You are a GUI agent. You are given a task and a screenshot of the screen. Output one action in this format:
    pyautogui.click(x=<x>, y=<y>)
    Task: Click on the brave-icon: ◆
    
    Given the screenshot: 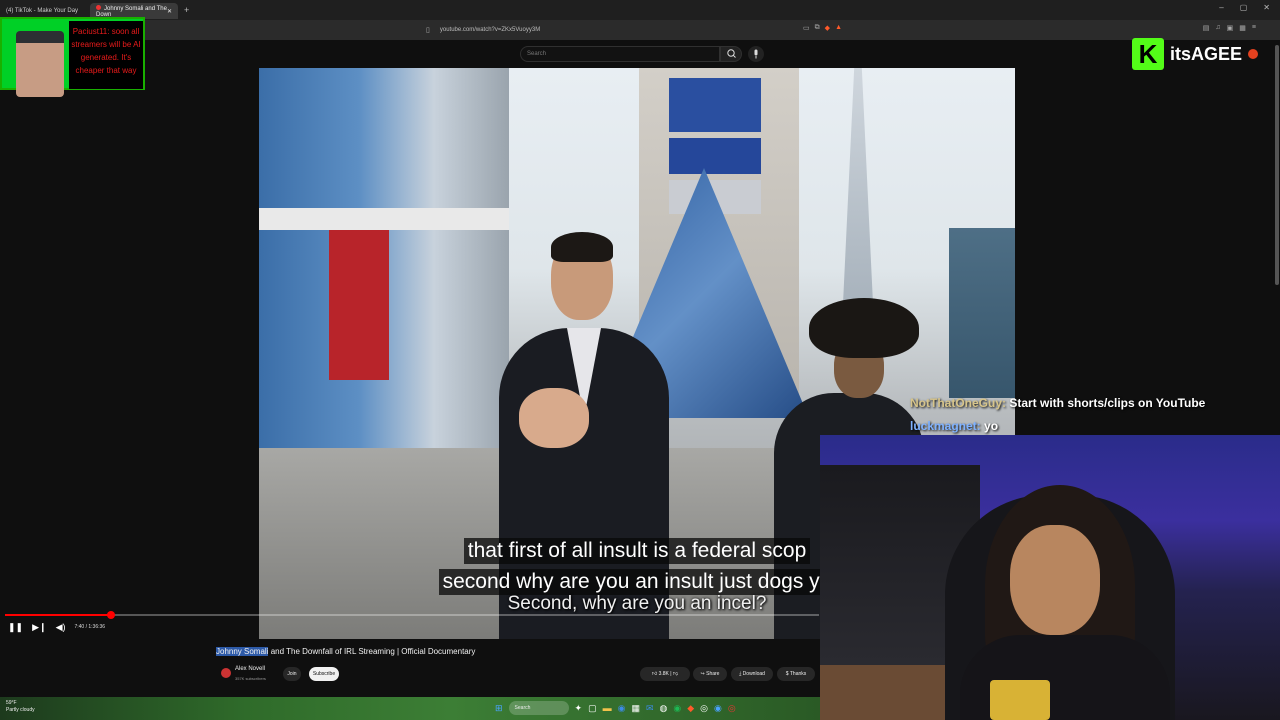 What is the action you would take?
    pyautogui.click(x=690, y=708)
    